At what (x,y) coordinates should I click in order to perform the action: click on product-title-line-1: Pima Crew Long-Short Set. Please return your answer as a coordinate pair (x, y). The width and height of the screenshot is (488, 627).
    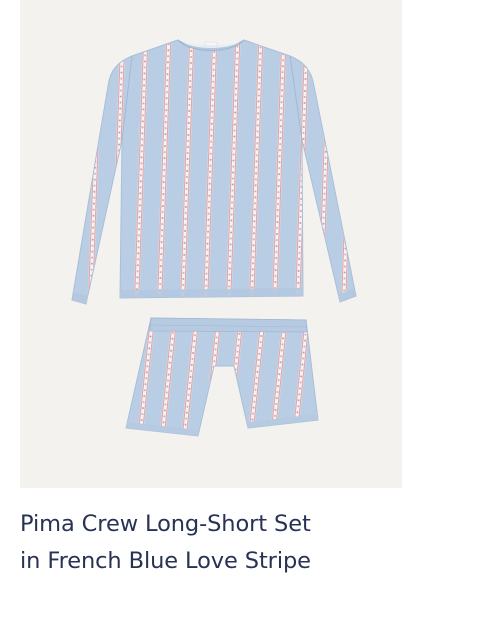
    Looking at the image, I should click on (240, 524).